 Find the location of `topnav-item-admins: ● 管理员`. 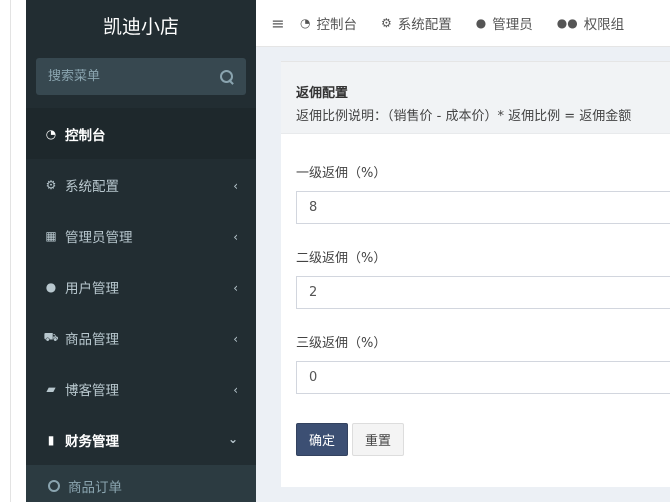

topnav-item-admins: ● 管理员 is located at coordinates (504, 23).